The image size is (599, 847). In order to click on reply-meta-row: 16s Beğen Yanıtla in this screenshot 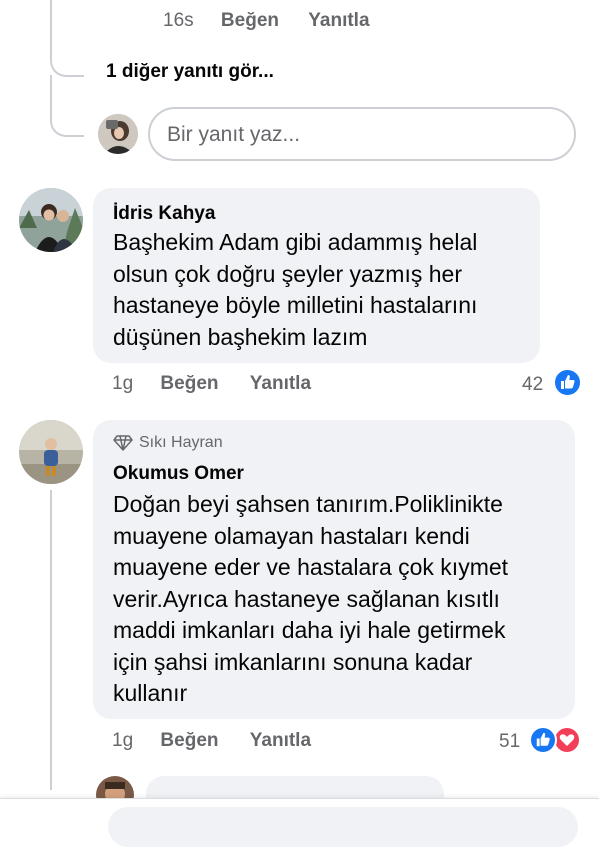, I will do `click(266, 21)`.